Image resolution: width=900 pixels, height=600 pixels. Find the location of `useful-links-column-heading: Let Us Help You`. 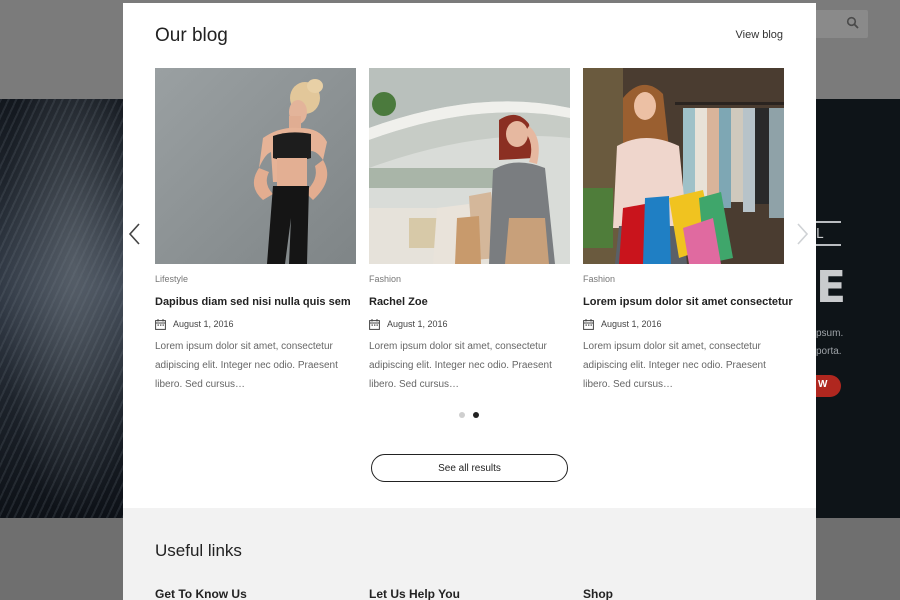

useful-links-column-heading: Let Us Help You is located at coordinates (414, 593).